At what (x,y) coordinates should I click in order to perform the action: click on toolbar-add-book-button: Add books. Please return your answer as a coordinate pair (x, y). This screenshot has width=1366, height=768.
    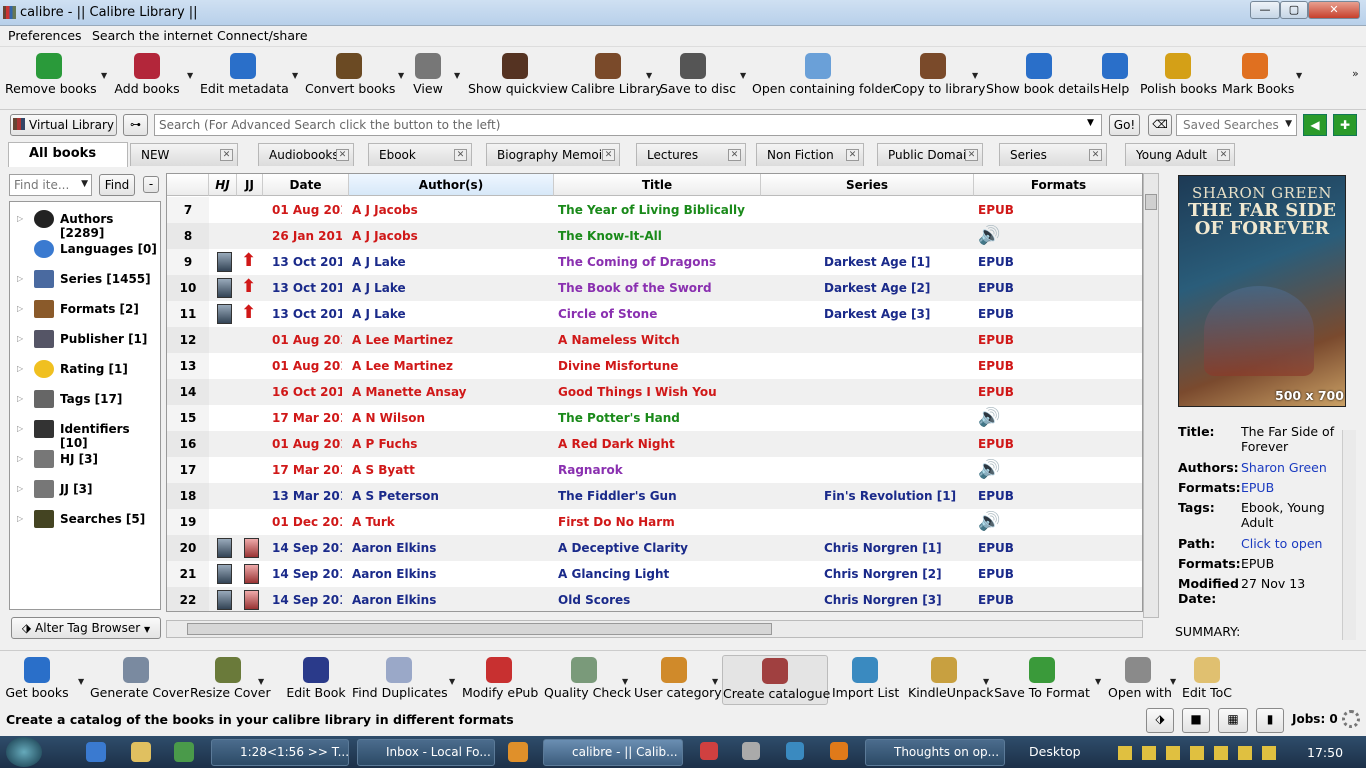
    Looking at the image, I should click on (147, 76).